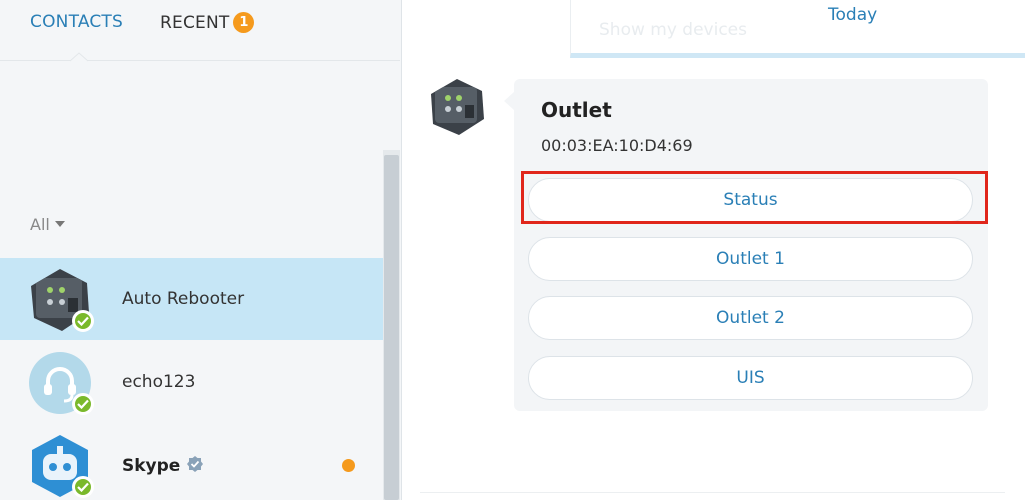 Image resolution: width=1025 pixels, height=500 pixels. I want to click on highlight-box, so click(754, 197).